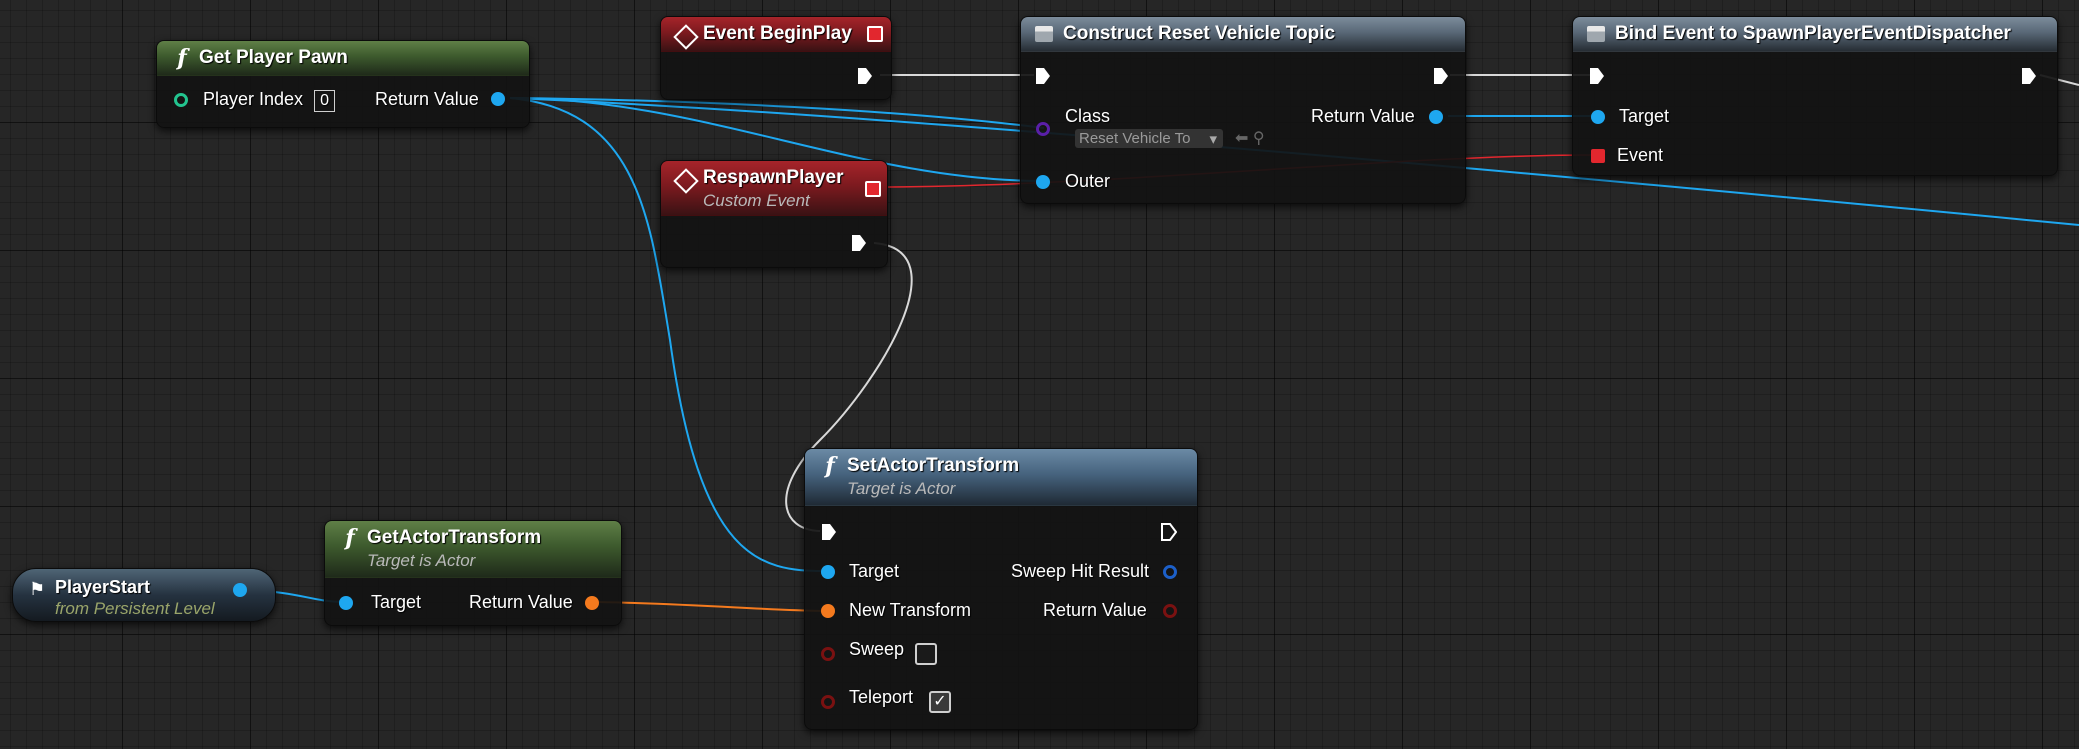 The width and height of the screenshot is (2079, 749). Describe the element at coordinates (1088, 181) in the screenshot. I see `outer-label: Outer` at that location.